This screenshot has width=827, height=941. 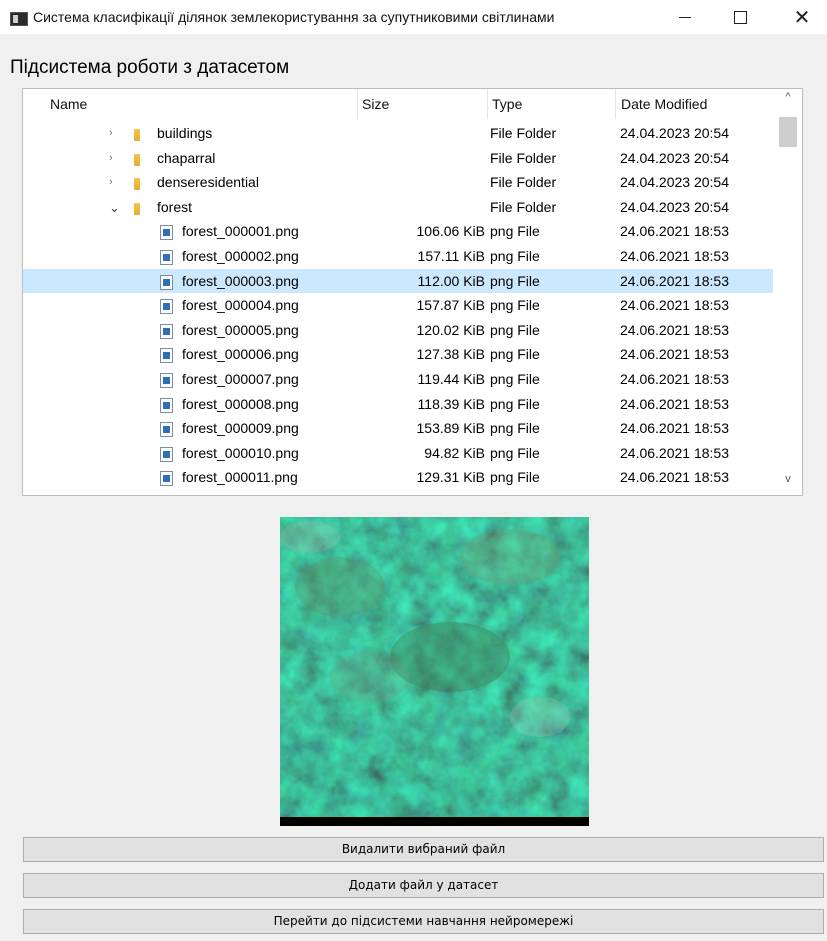 I want to click on tree-folder-row: › buildings File Folder 24.04.2023 20:54, so click(x=398, y=133).